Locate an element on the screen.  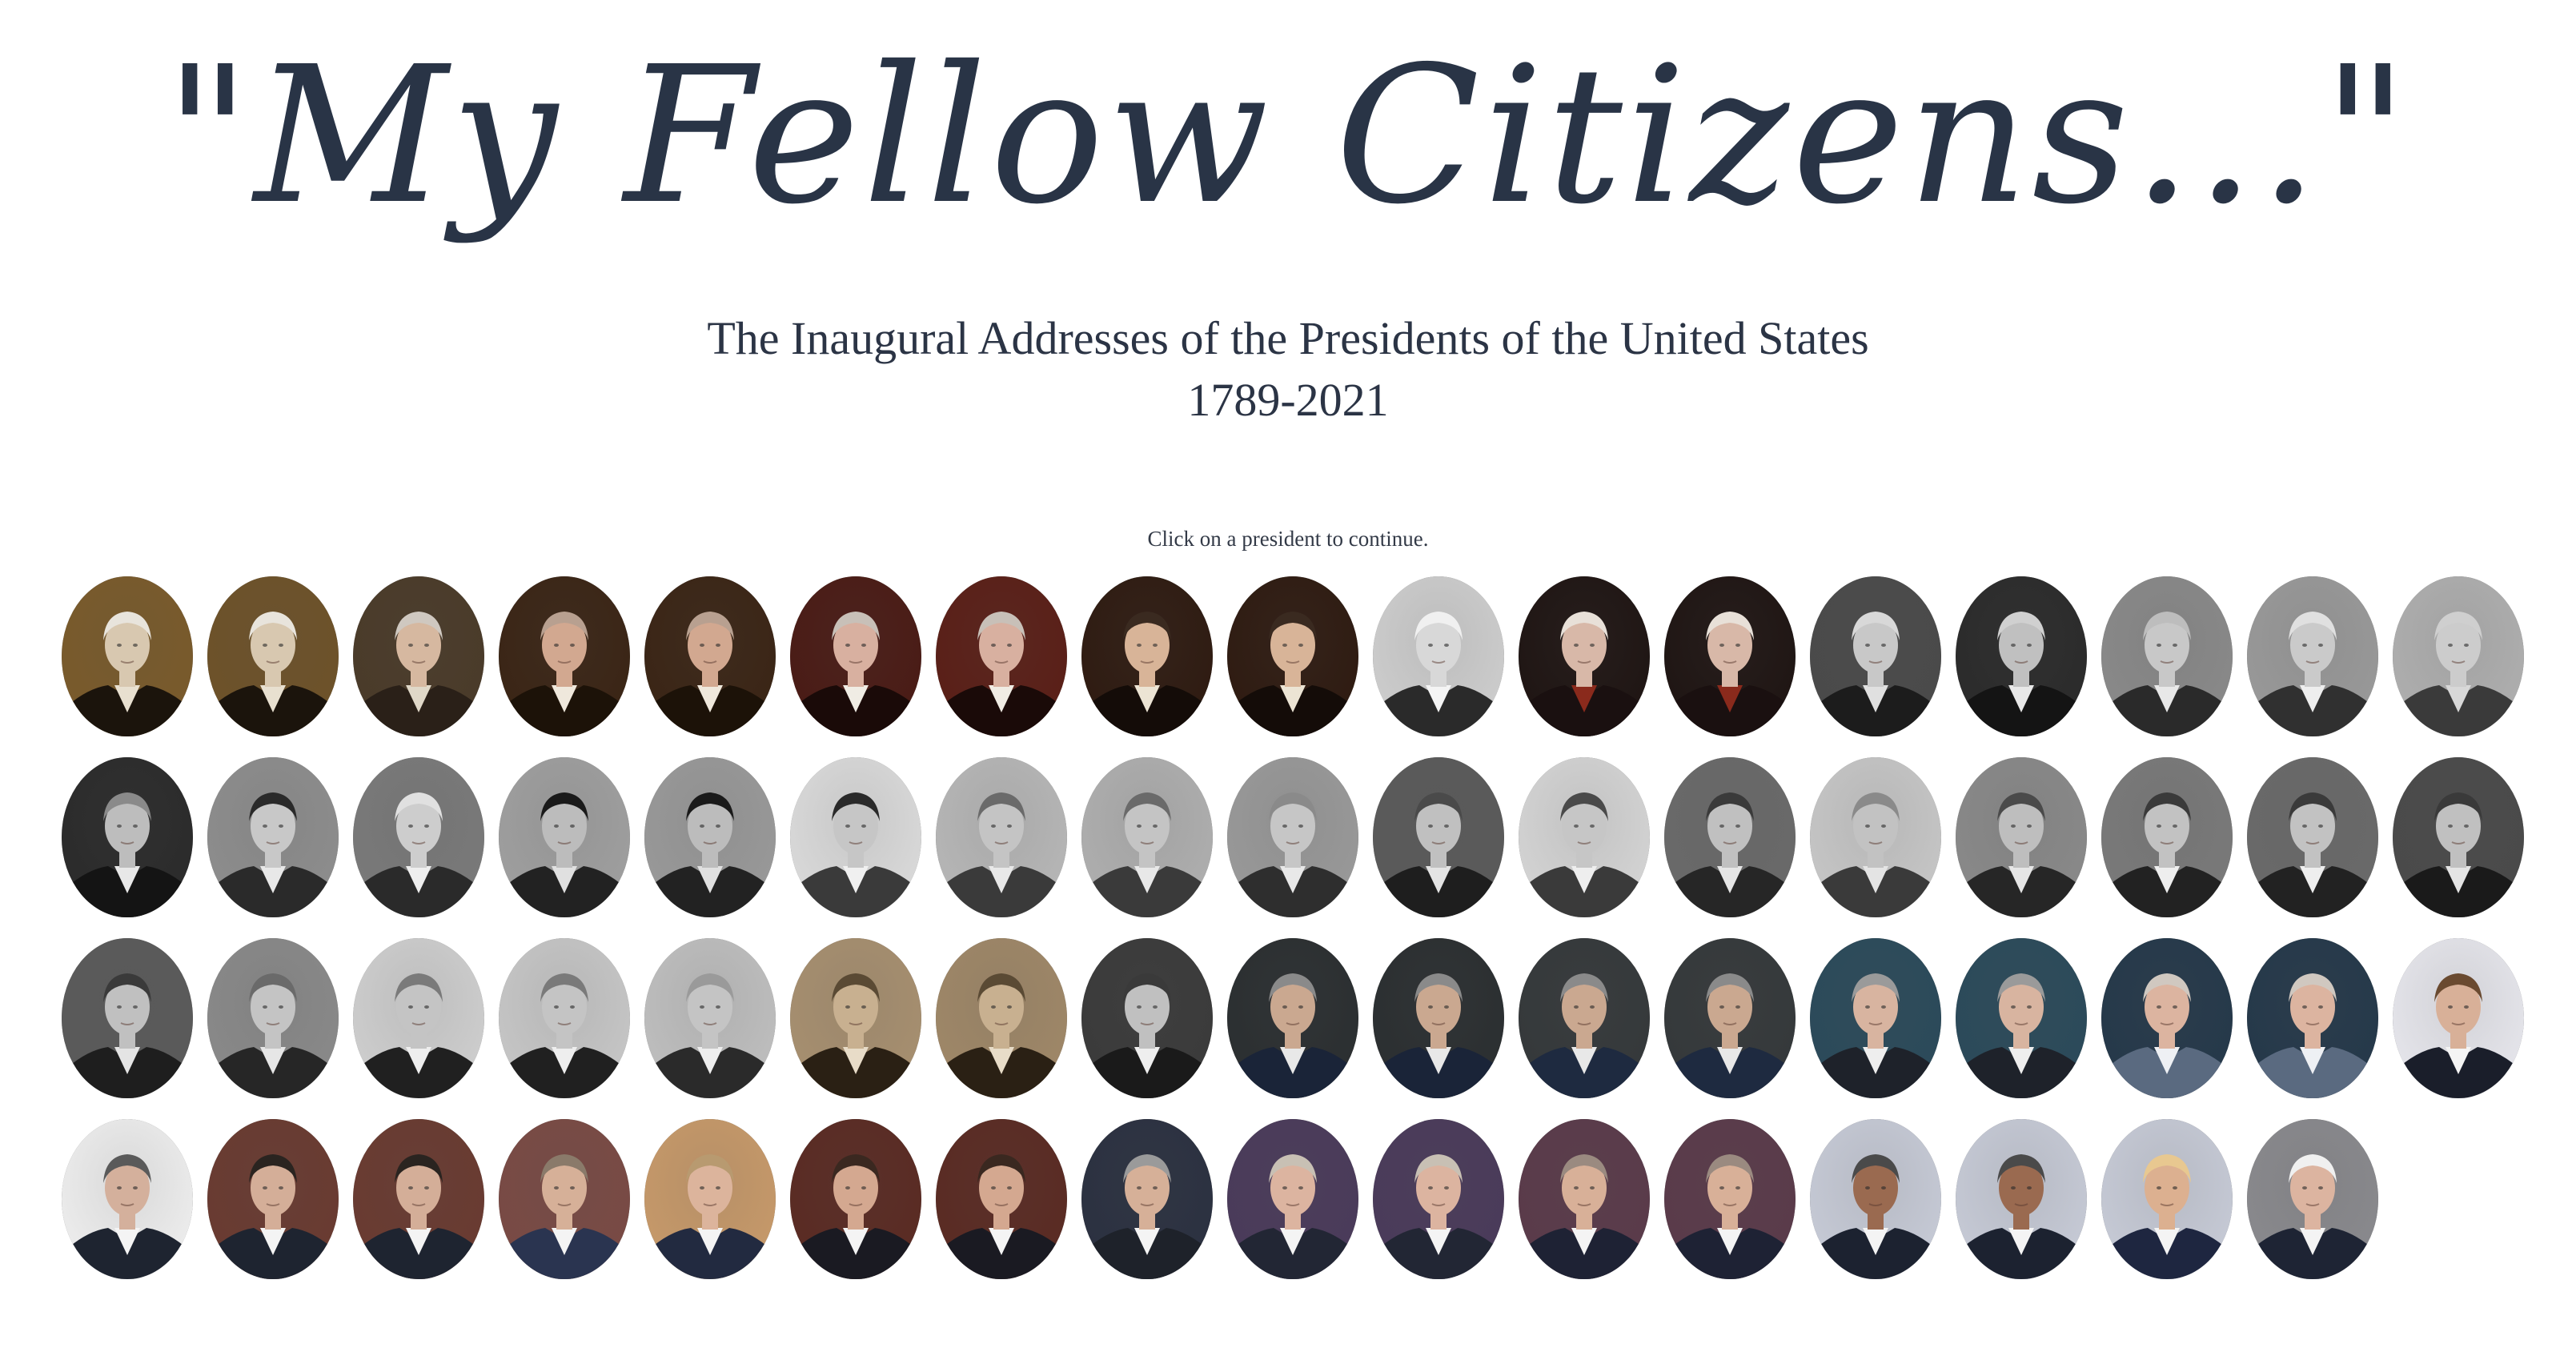
instruction-text: Click on a president to continue. is located at coordinates (1288, 539).